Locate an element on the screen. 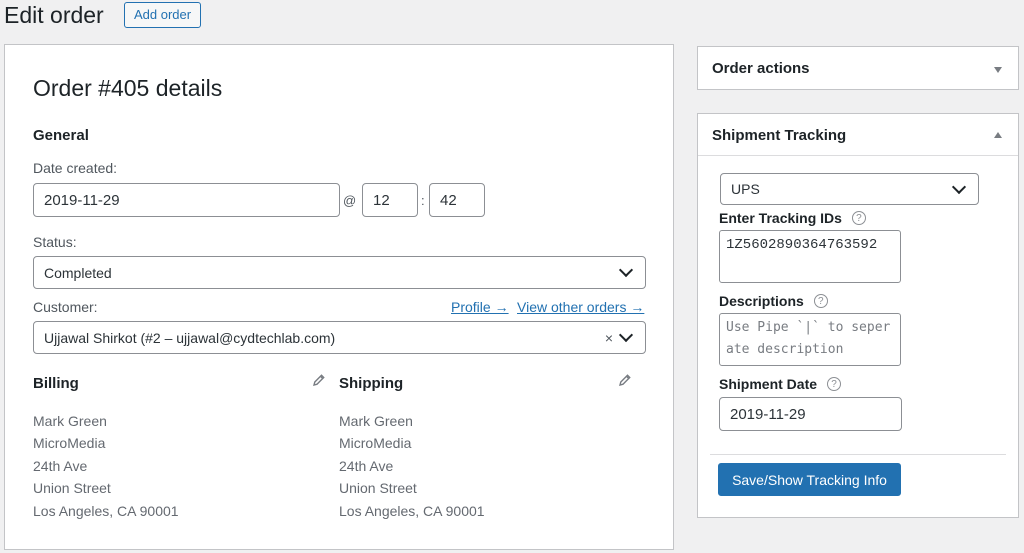  shipment-date-label: Shipment Date ? is located at coordinates (780, 384).